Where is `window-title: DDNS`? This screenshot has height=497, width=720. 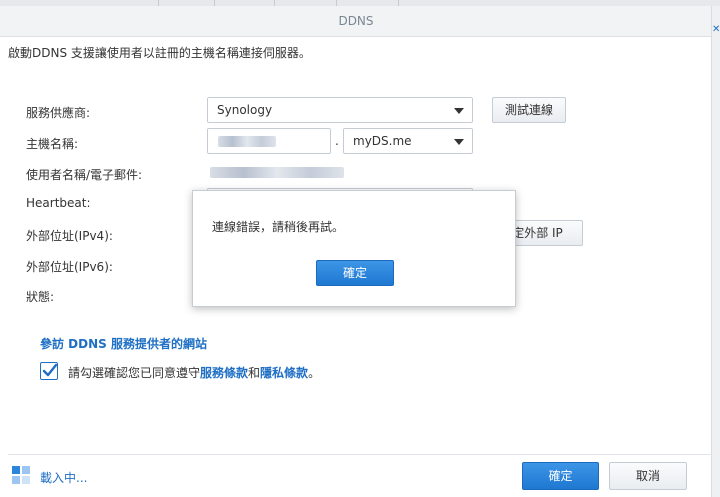
window-title: DDNS is located at coordinates (356, 21).